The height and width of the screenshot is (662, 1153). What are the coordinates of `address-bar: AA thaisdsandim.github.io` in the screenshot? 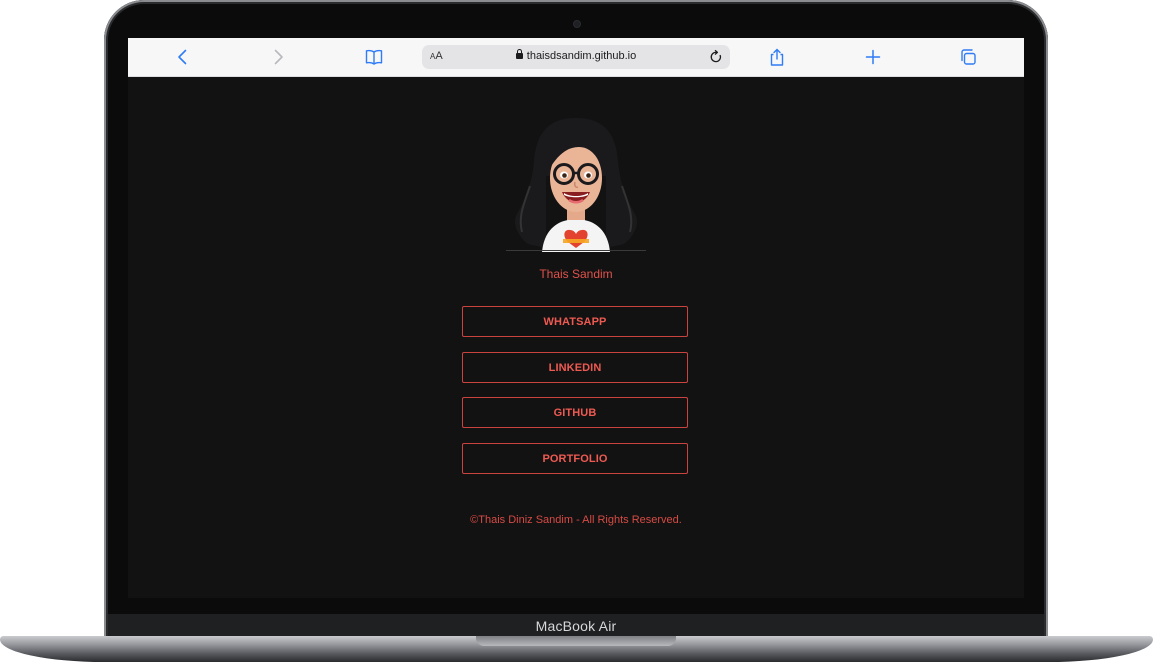 It's located at (576, 57).